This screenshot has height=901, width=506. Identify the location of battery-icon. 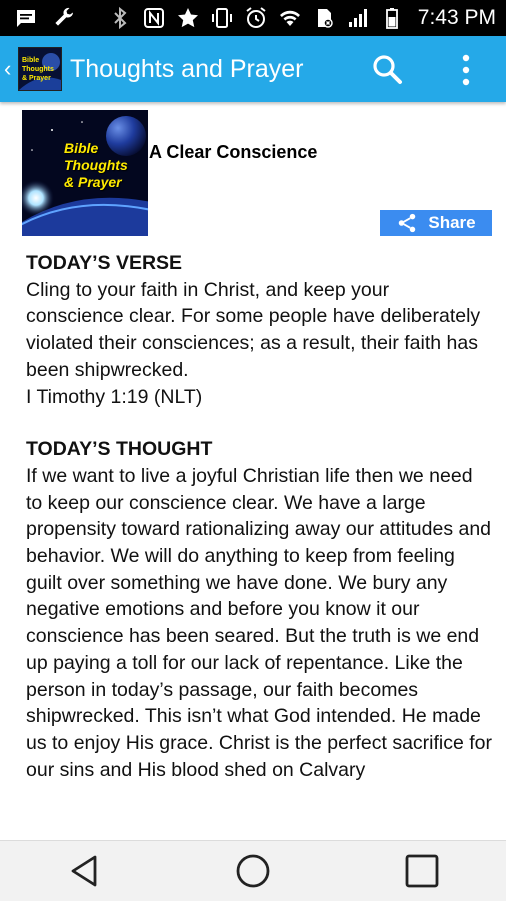
(392, 18).